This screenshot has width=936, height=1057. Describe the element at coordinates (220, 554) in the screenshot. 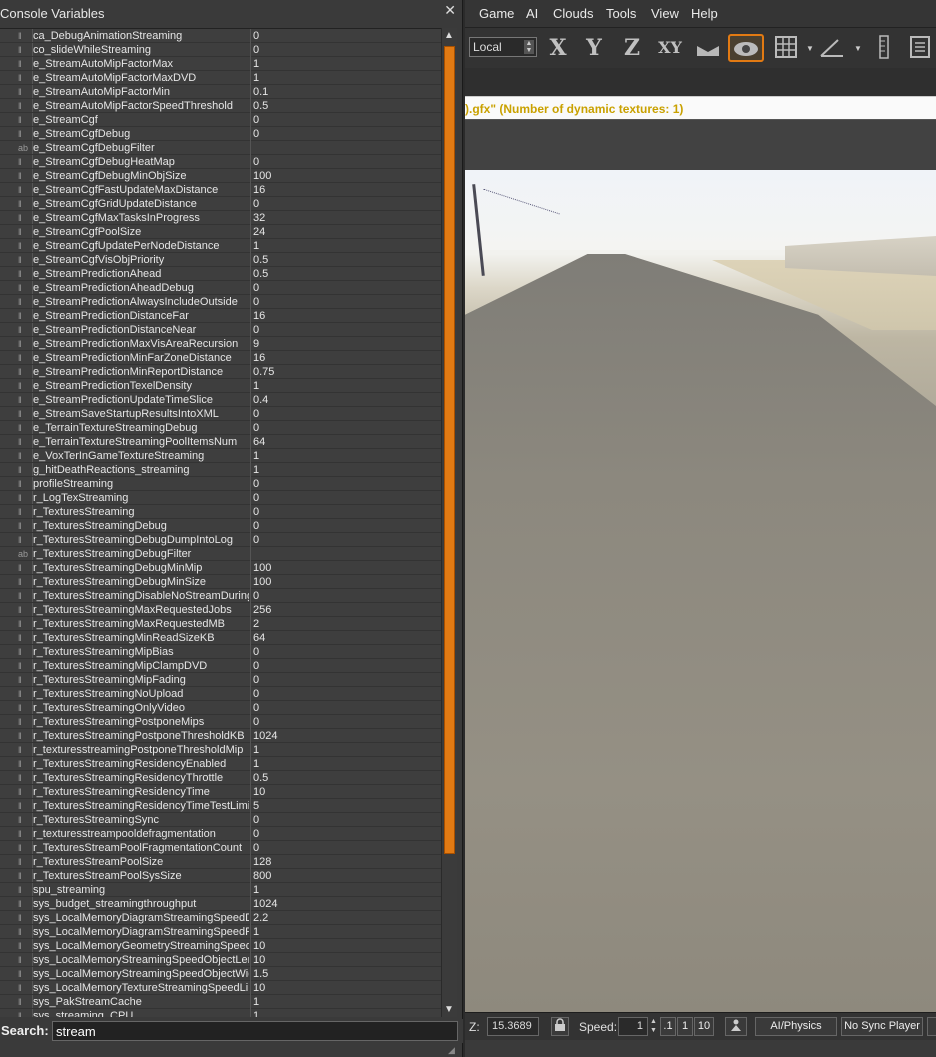

I see `cvar-row: ab r_TexturesStreamingDebugFilter` at that location.